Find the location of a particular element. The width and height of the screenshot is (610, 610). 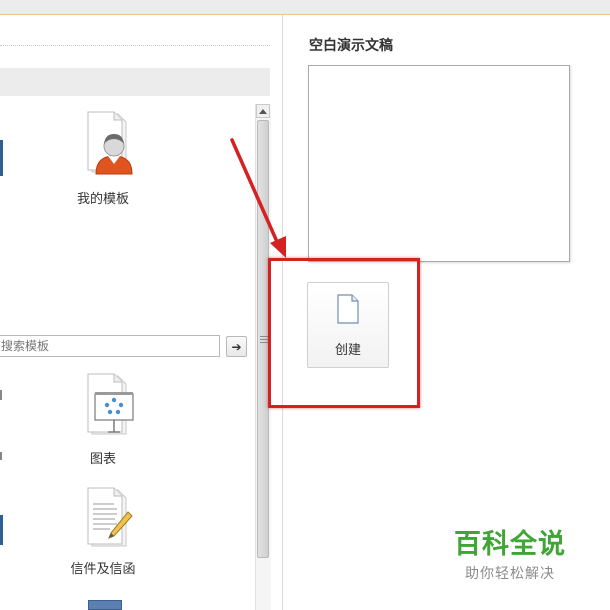

scroll-up-button is located at coordinates (263, 111).